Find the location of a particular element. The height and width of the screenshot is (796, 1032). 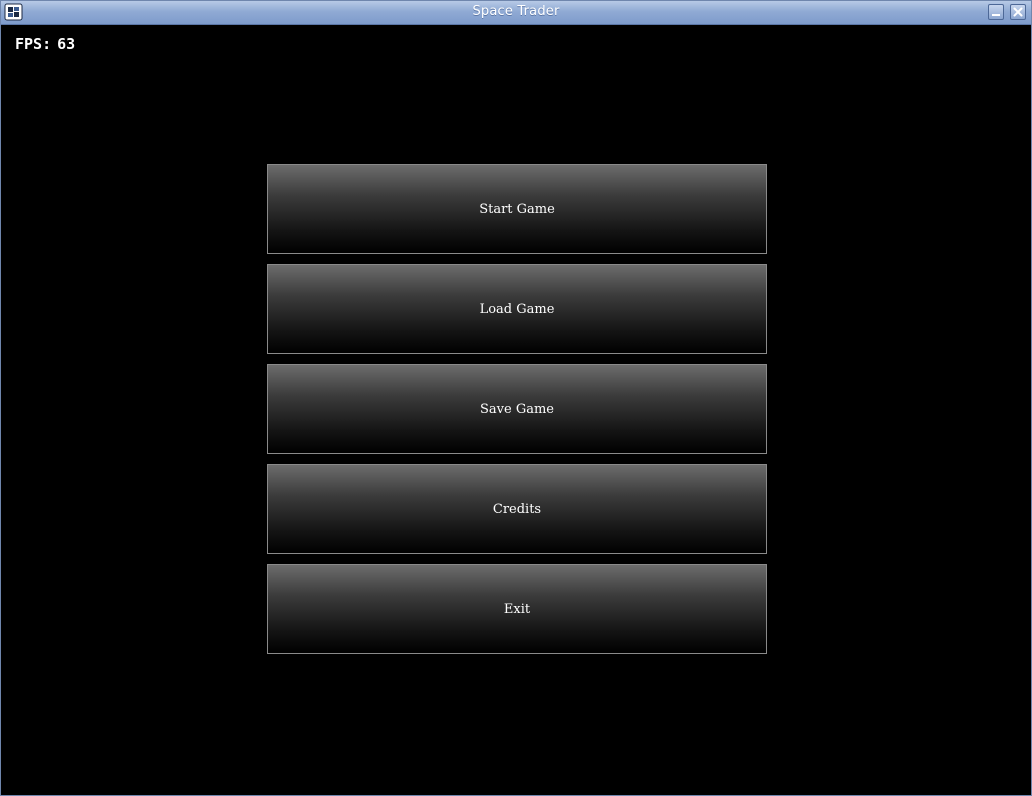

window-title: Space Trader is located at coordinates (516, 11).